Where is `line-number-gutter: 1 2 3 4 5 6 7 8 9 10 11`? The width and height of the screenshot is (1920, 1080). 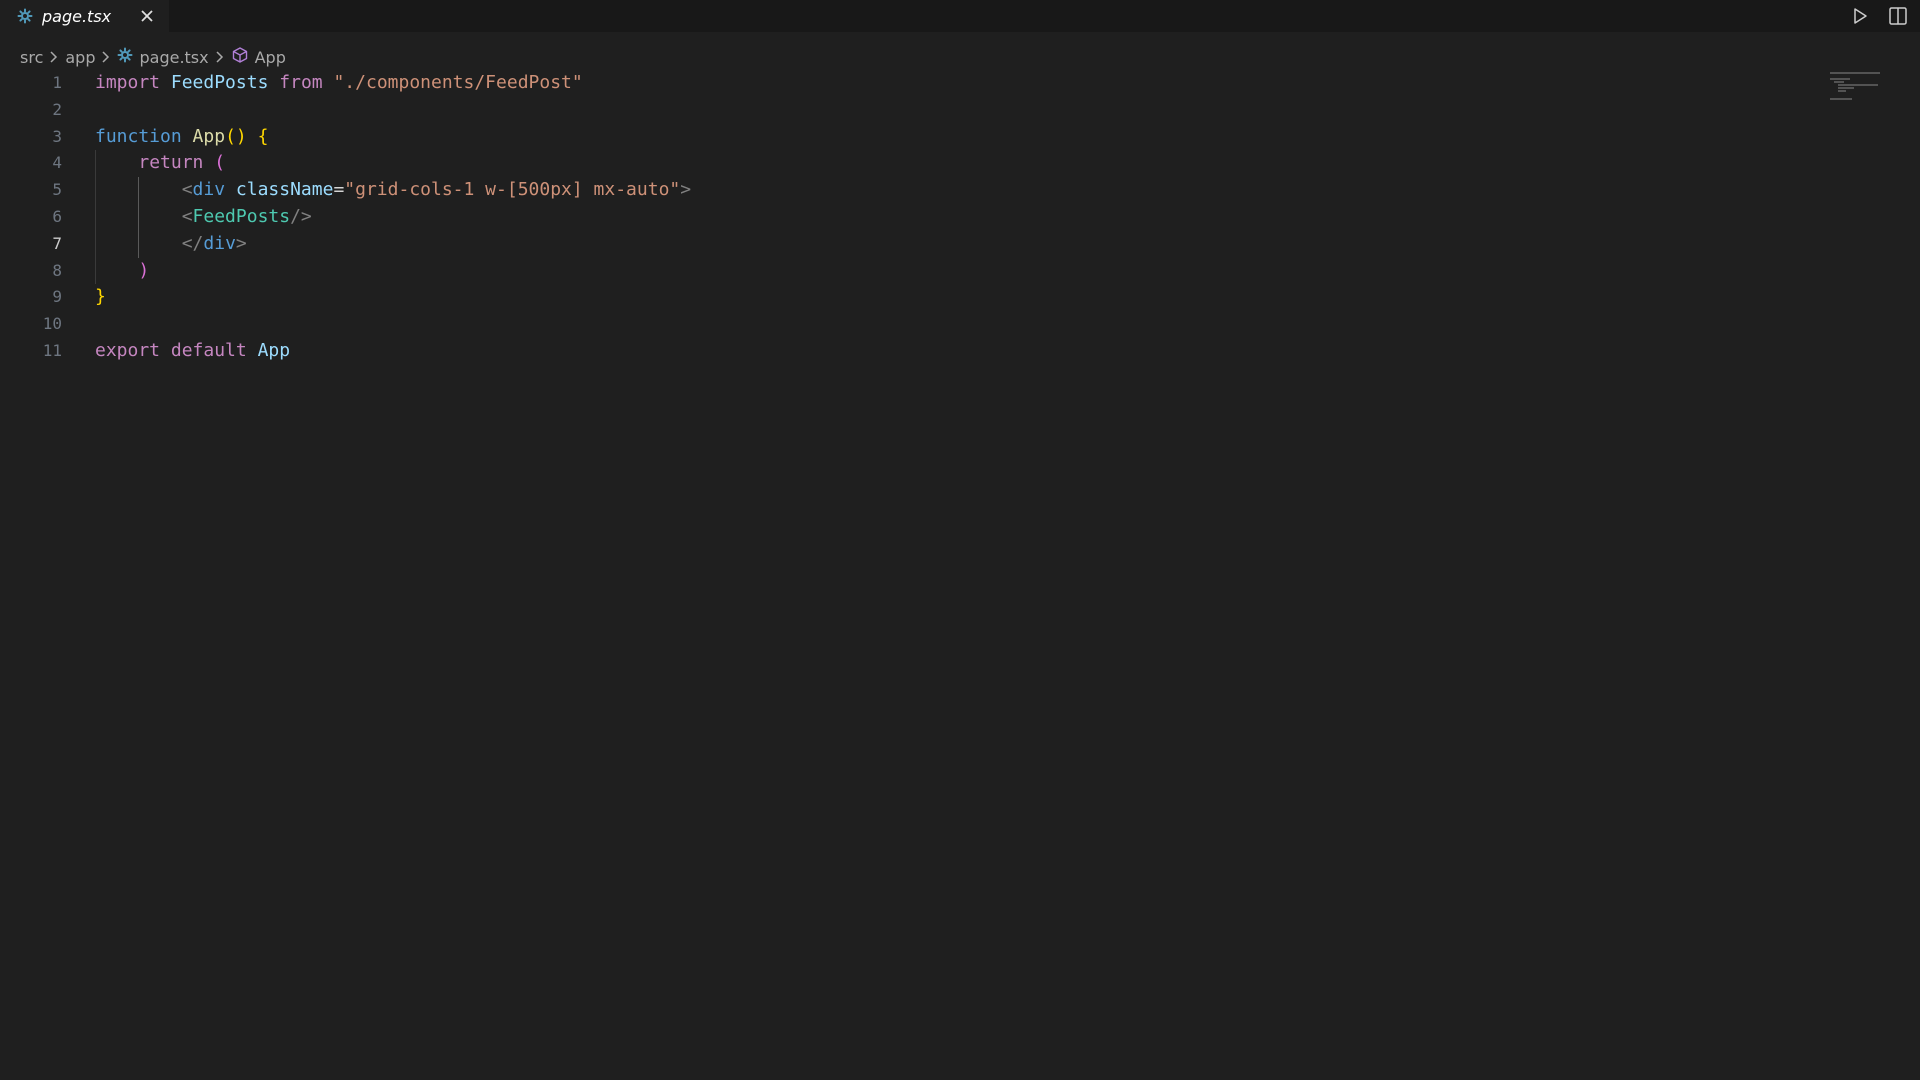 line-number-gutter: 1 2 3 4 5 6 7 8 9 10 11 is located at coordinates (31, 217).